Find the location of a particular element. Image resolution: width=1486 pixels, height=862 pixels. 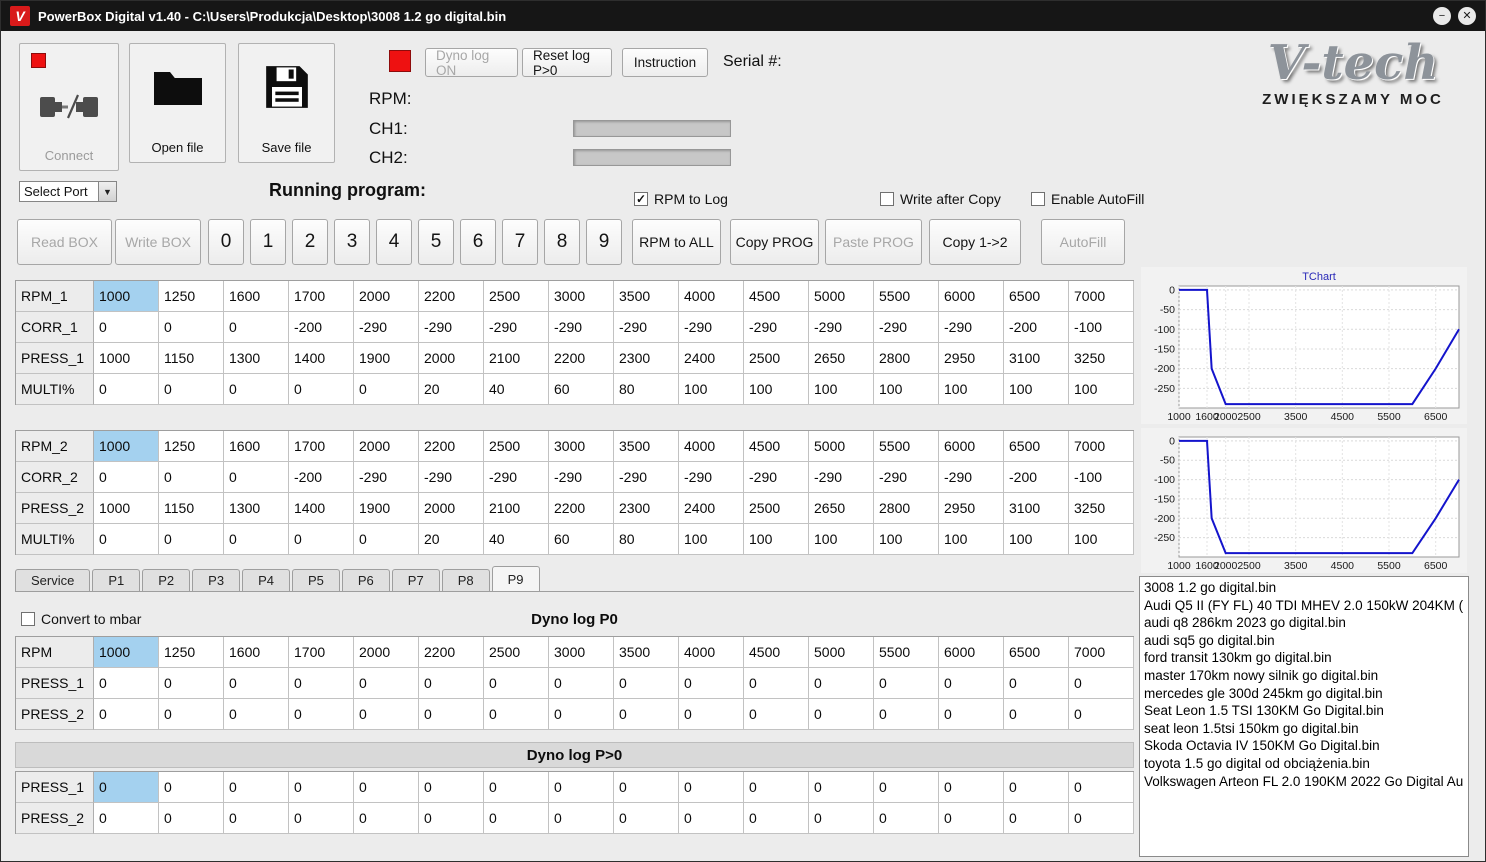

select-port-dropdown: Select Port ▼ is located at coordinates (68, 191).